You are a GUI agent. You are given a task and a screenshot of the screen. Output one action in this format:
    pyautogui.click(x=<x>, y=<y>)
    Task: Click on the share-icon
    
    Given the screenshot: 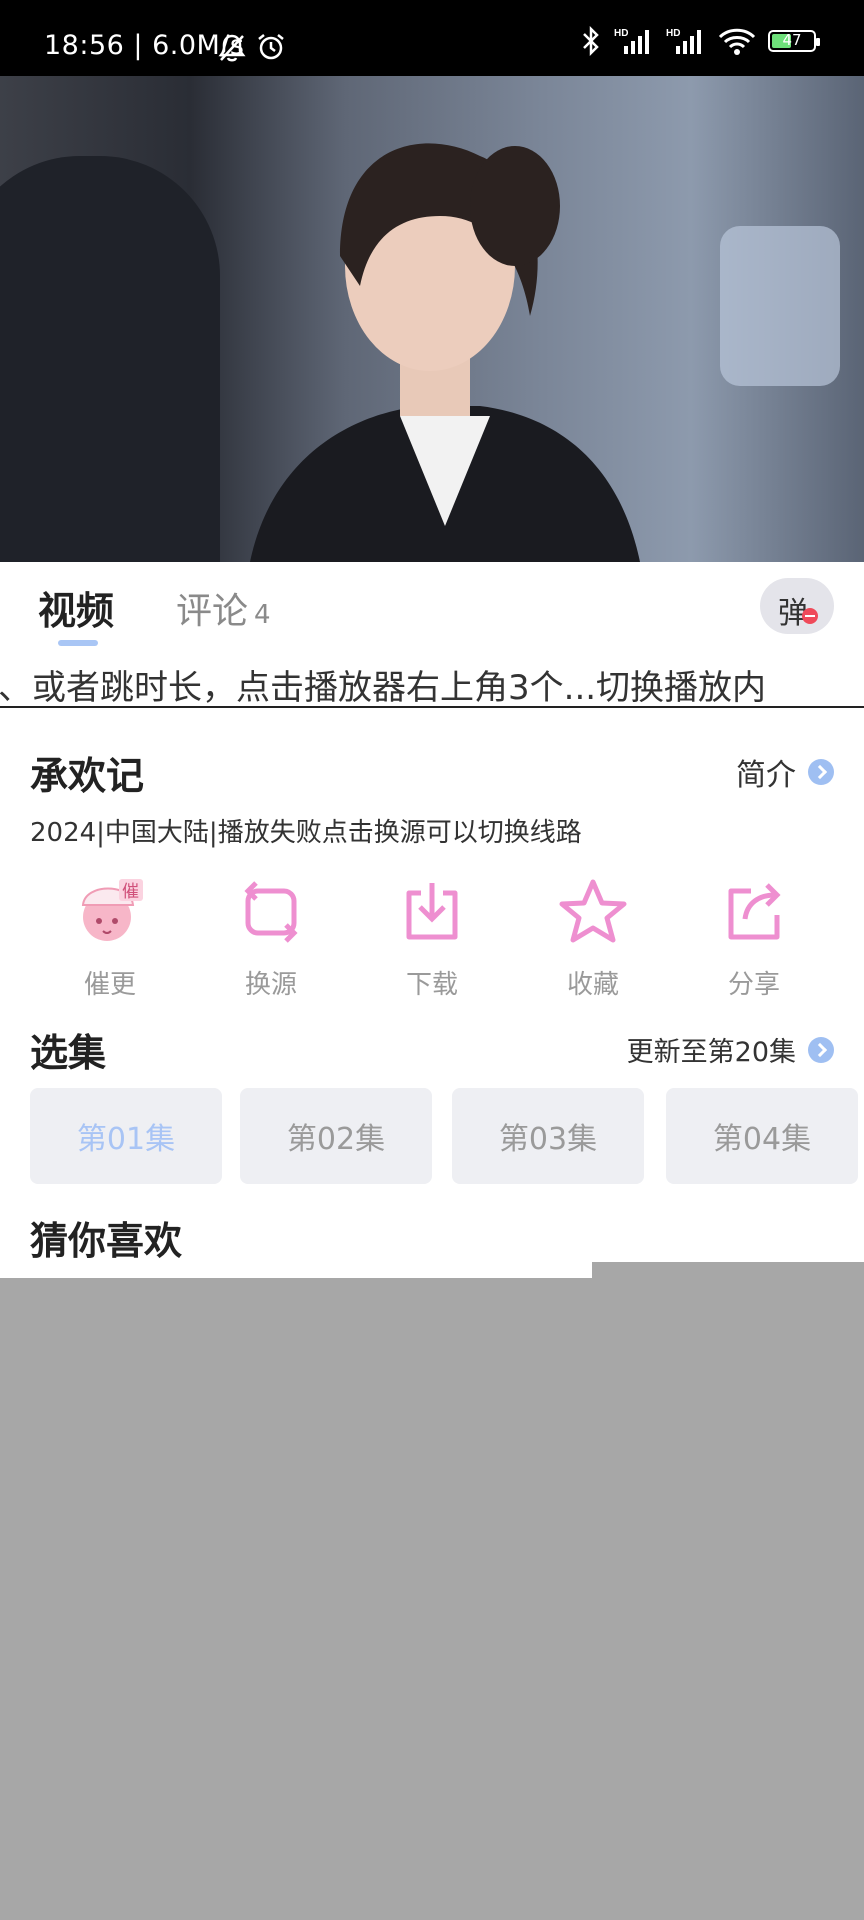 What is the action you would take?
    pyautogui.click(x=754, y=911)
    